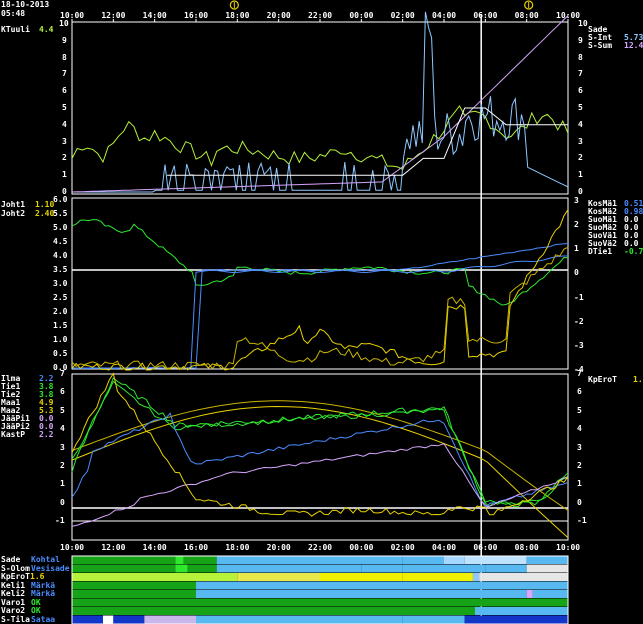 This screenshot has height=624, width=643. Describe the element at coordinates (576, 249) in the screenshot. I see `p2-tick-right: 1` at that location.